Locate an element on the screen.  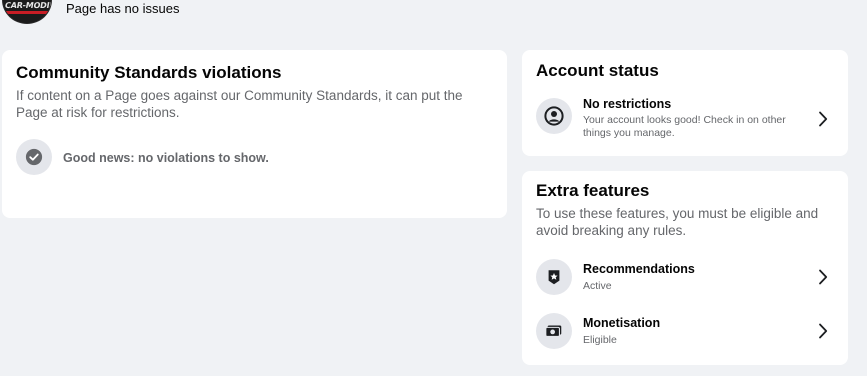
extra-features-title: Extra features is located at coordinates (593, 190).